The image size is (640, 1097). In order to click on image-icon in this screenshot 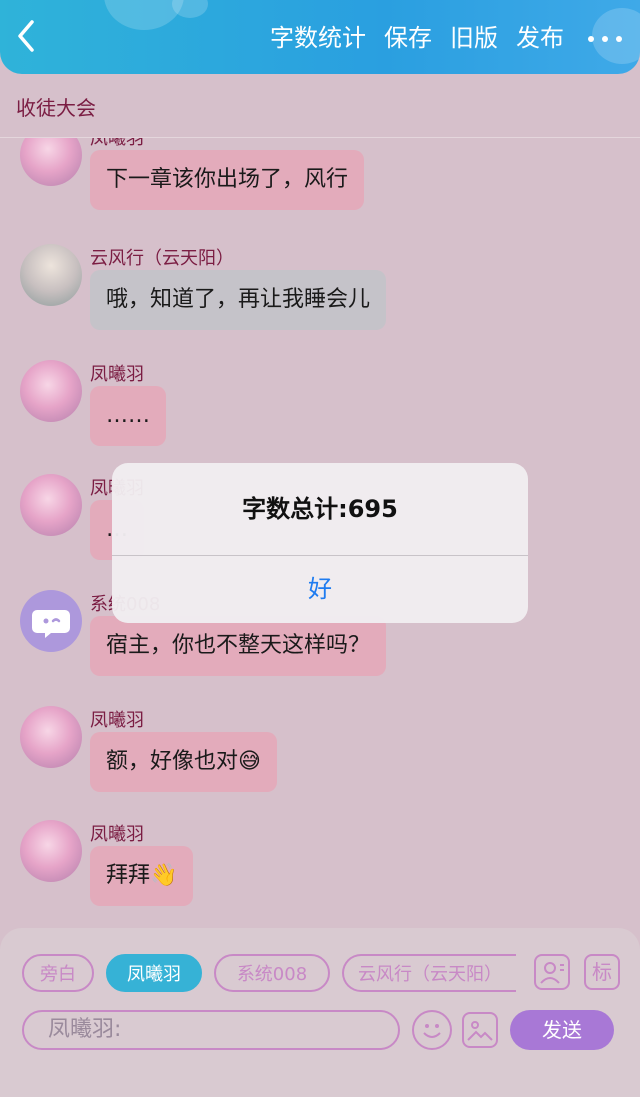, I will do `click(480, 1031)`.